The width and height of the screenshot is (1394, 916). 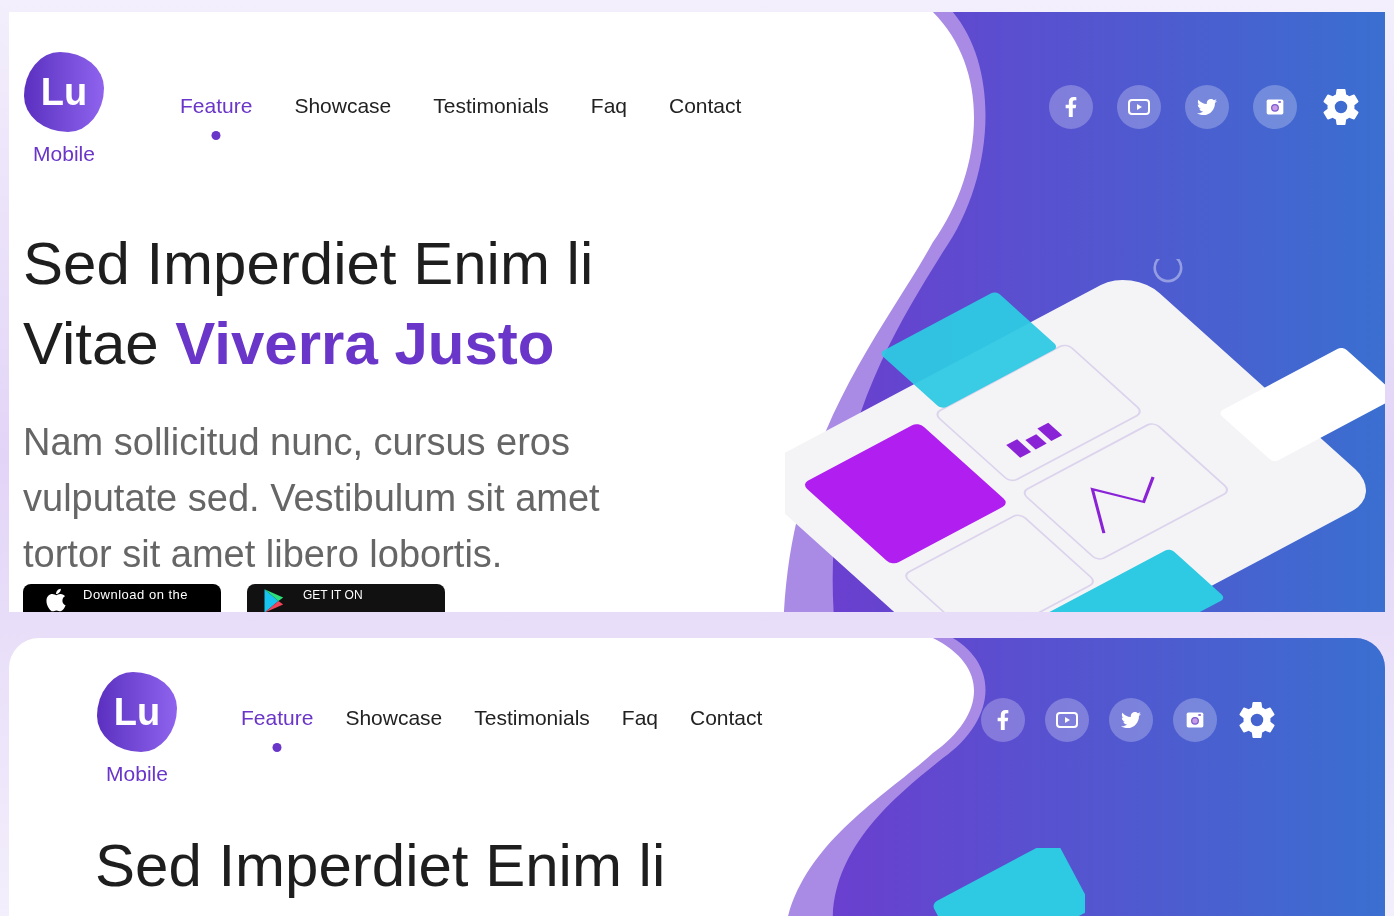 What do you see at coordinates (312, 498) in the screenshot?
I see `description: Nam sollicitud nunc, cursus eros vulputate sed. Vestibulum sit amet tortor sit amet libero lobortis.` at bounding box center [312, 498].